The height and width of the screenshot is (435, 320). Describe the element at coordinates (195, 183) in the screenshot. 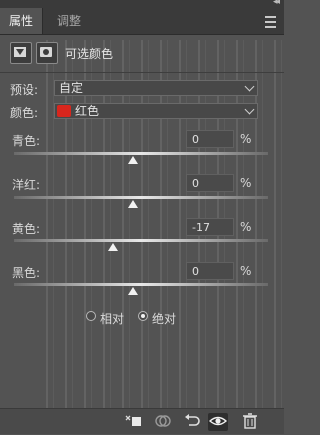

I see `magenta-value: 0` at that location.